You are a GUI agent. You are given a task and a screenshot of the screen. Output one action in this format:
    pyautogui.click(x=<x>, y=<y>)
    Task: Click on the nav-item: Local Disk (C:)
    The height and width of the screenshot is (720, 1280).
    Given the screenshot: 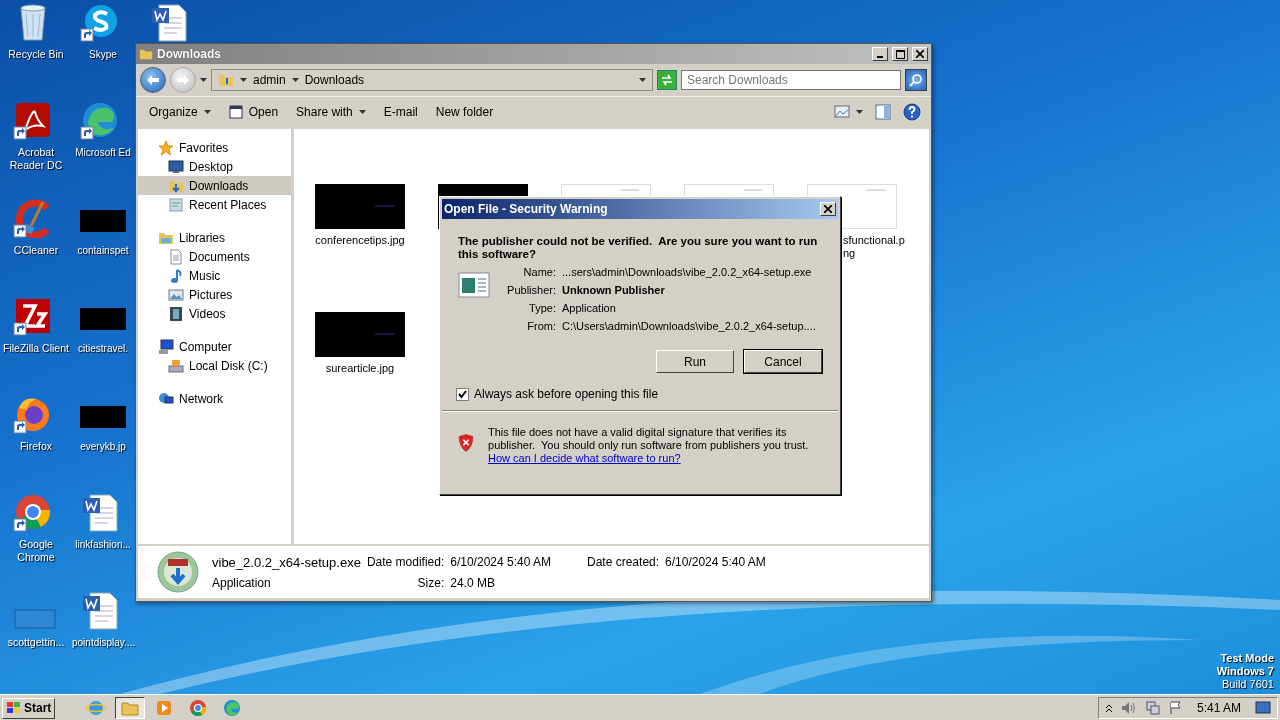 What is the action you would take?
    pyautogui.click(x=214, y=365)
    